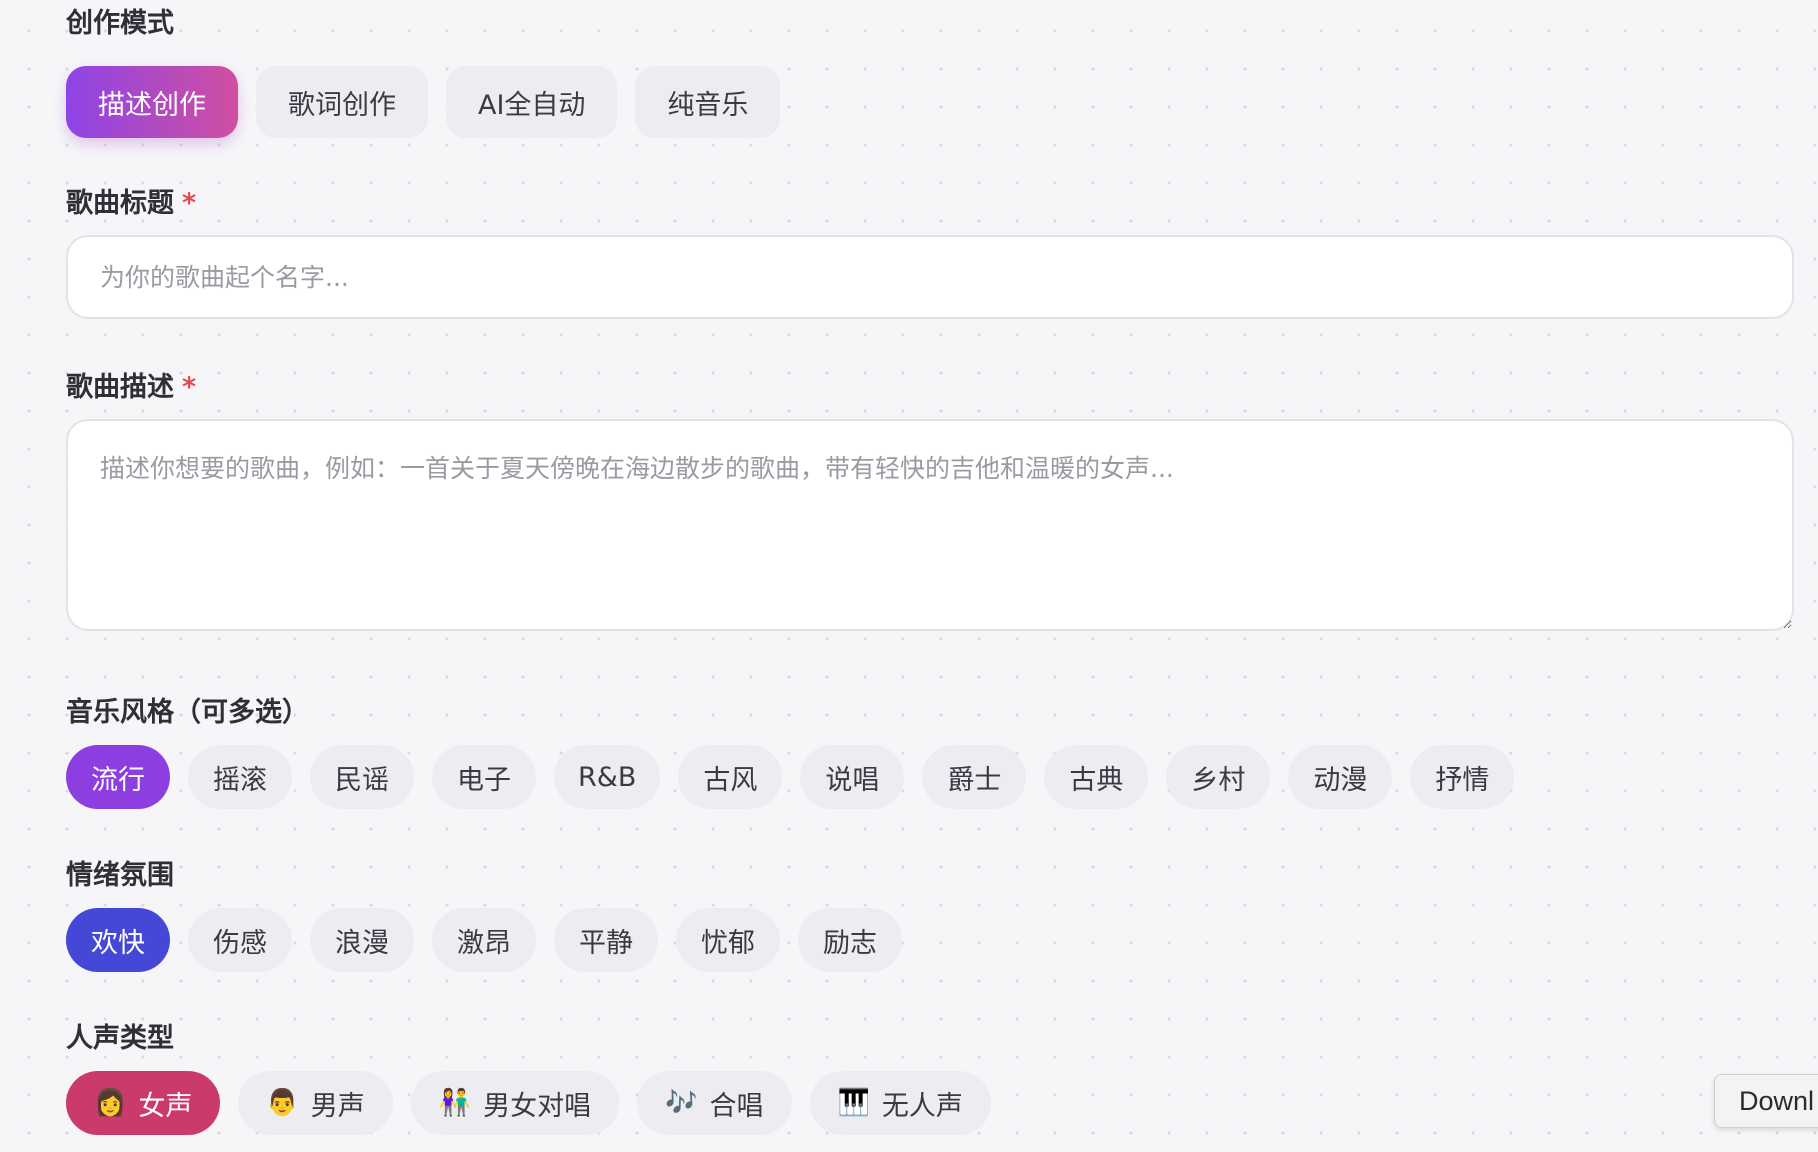  Describe the element at coordinates (853, 1103) in the screenshot. I see `piano-icon: 🎹` at that location.